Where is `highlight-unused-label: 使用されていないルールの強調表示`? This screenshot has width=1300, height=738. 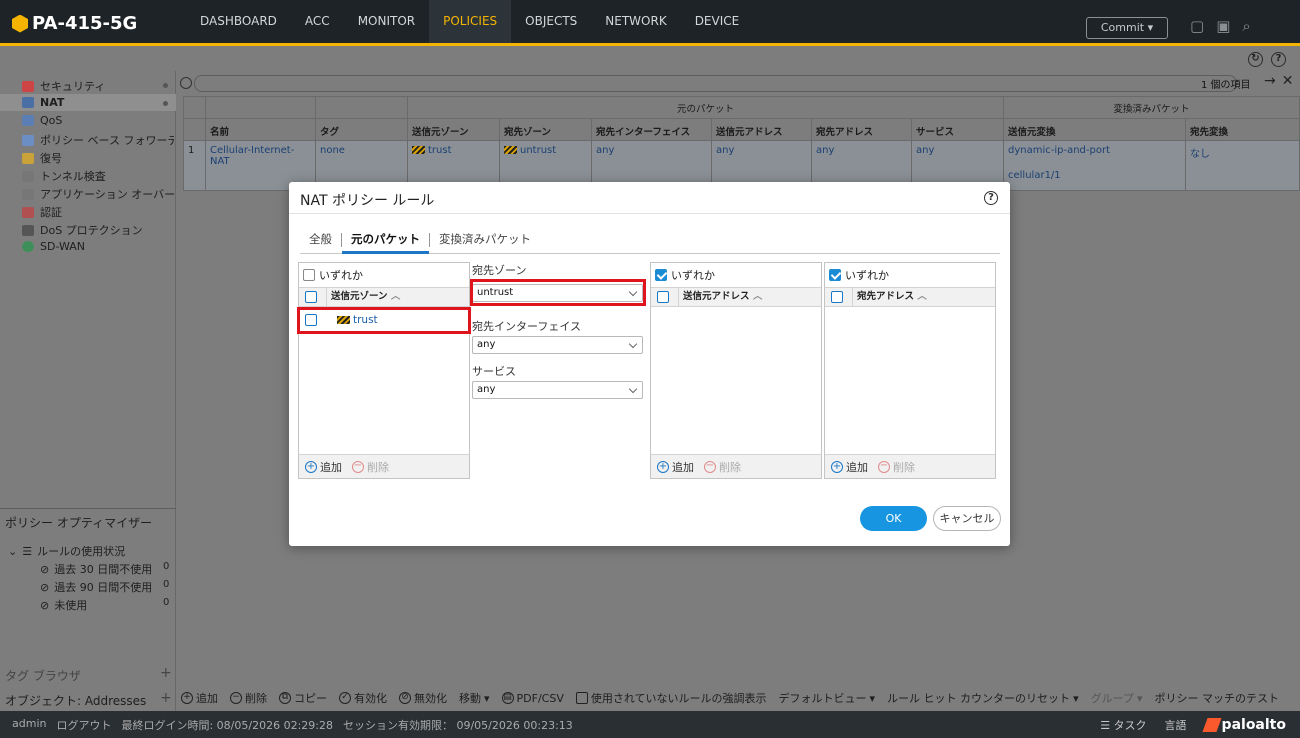
highlight-unused-label: 使用されていないルールの強調表示 is located at coordinates (678, 698).